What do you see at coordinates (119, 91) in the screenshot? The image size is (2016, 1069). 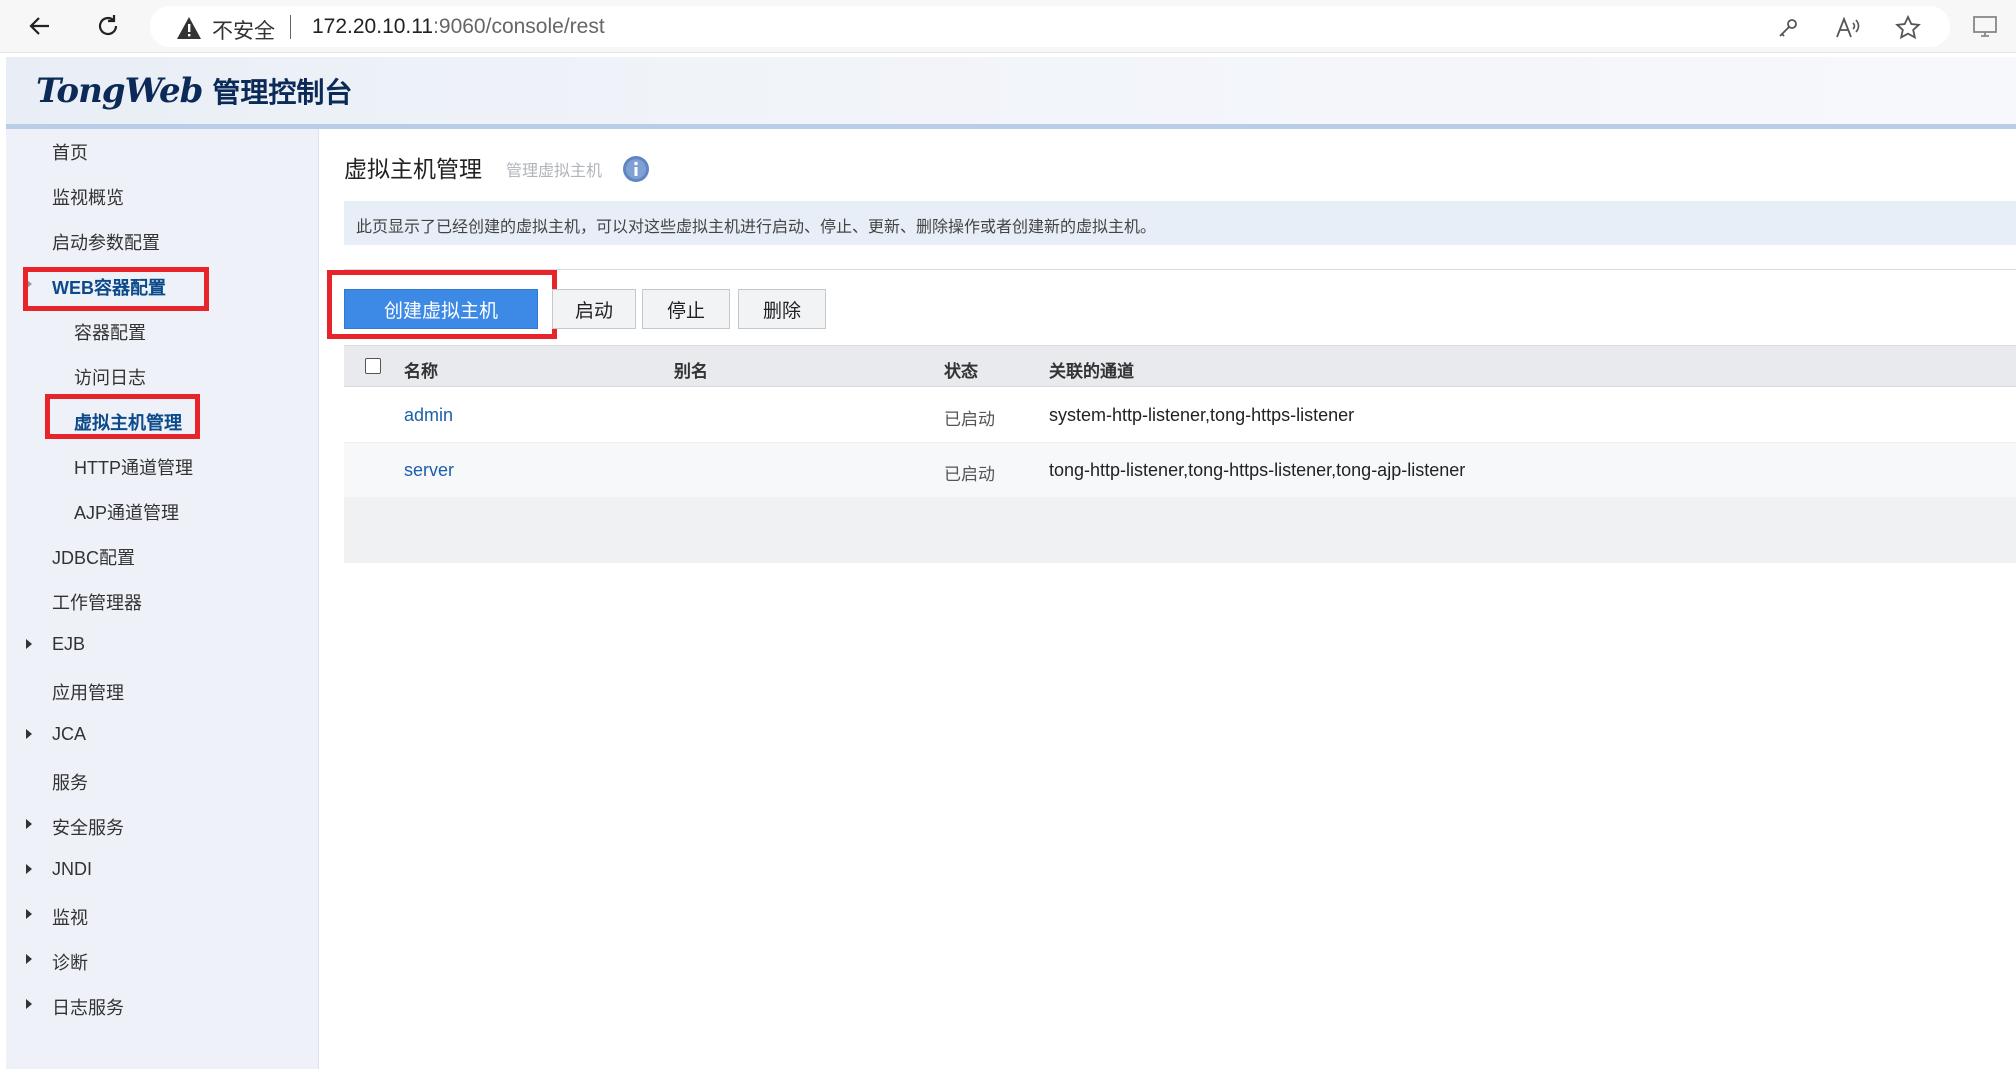 I see `logo-text: TongWeb` at bounding box center [119, 91].